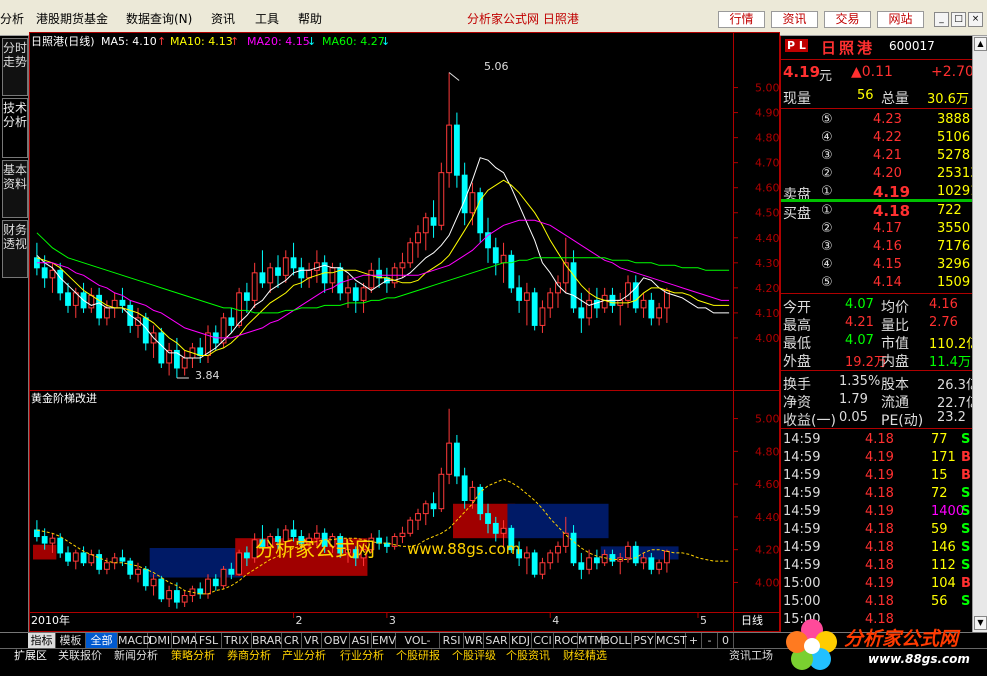 Image resolution: width=987 pixels, height=676 pixels. I want to click on menu-hk-futures-funds: 港股期货基金, so click(72, 18).